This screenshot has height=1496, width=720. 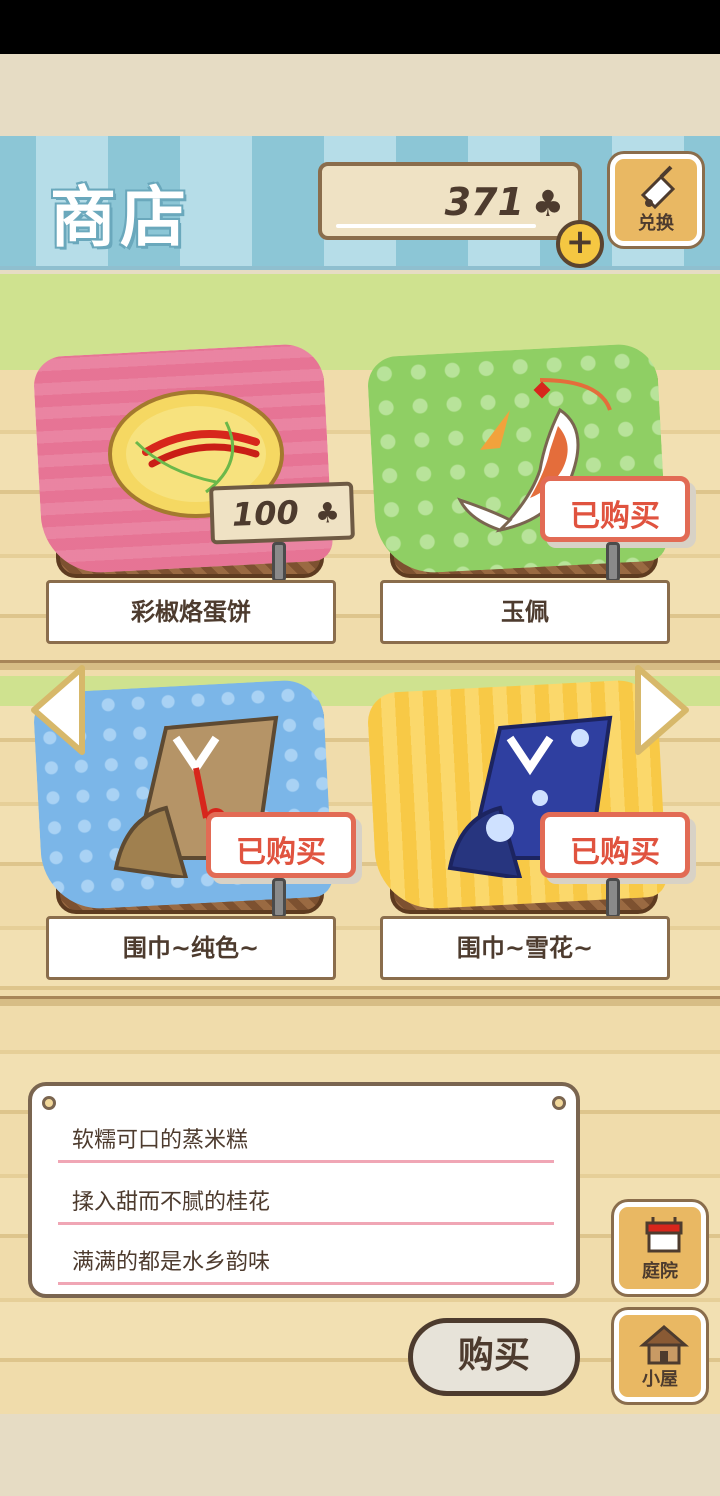 I want to click on add-currency-button: +, so click(x=580, y=244).